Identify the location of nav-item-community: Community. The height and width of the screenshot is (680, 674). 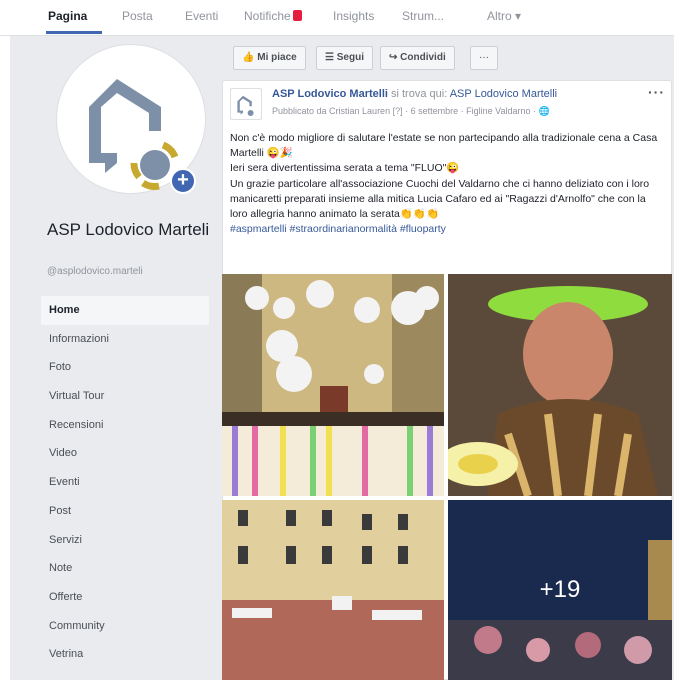
(125, 626).